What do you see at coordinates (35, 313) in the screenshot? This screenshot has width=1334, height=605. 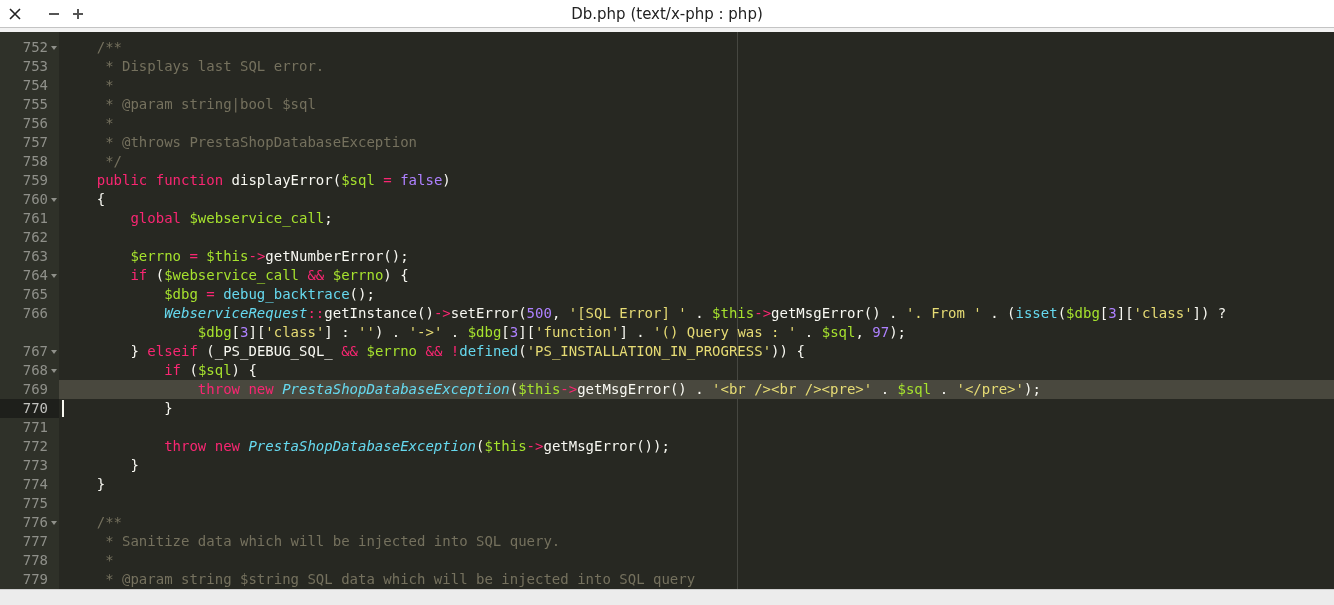 I see `line-number: 766` at bounding box center [35, 313].